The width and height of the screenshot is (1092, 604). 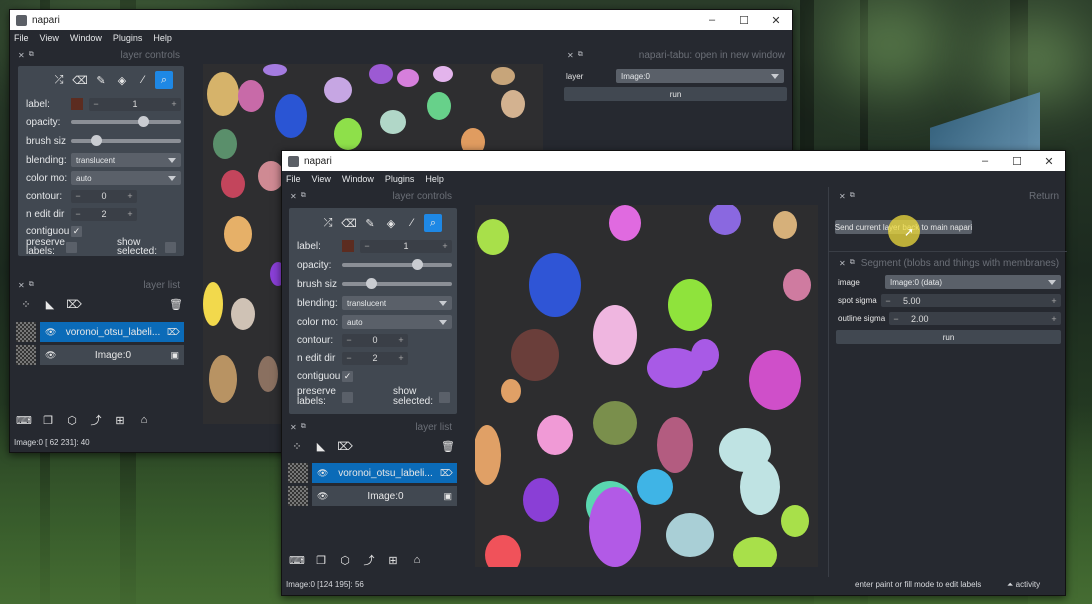 I want to click on grid-icon: ⊞, so click(x=120, y=420).